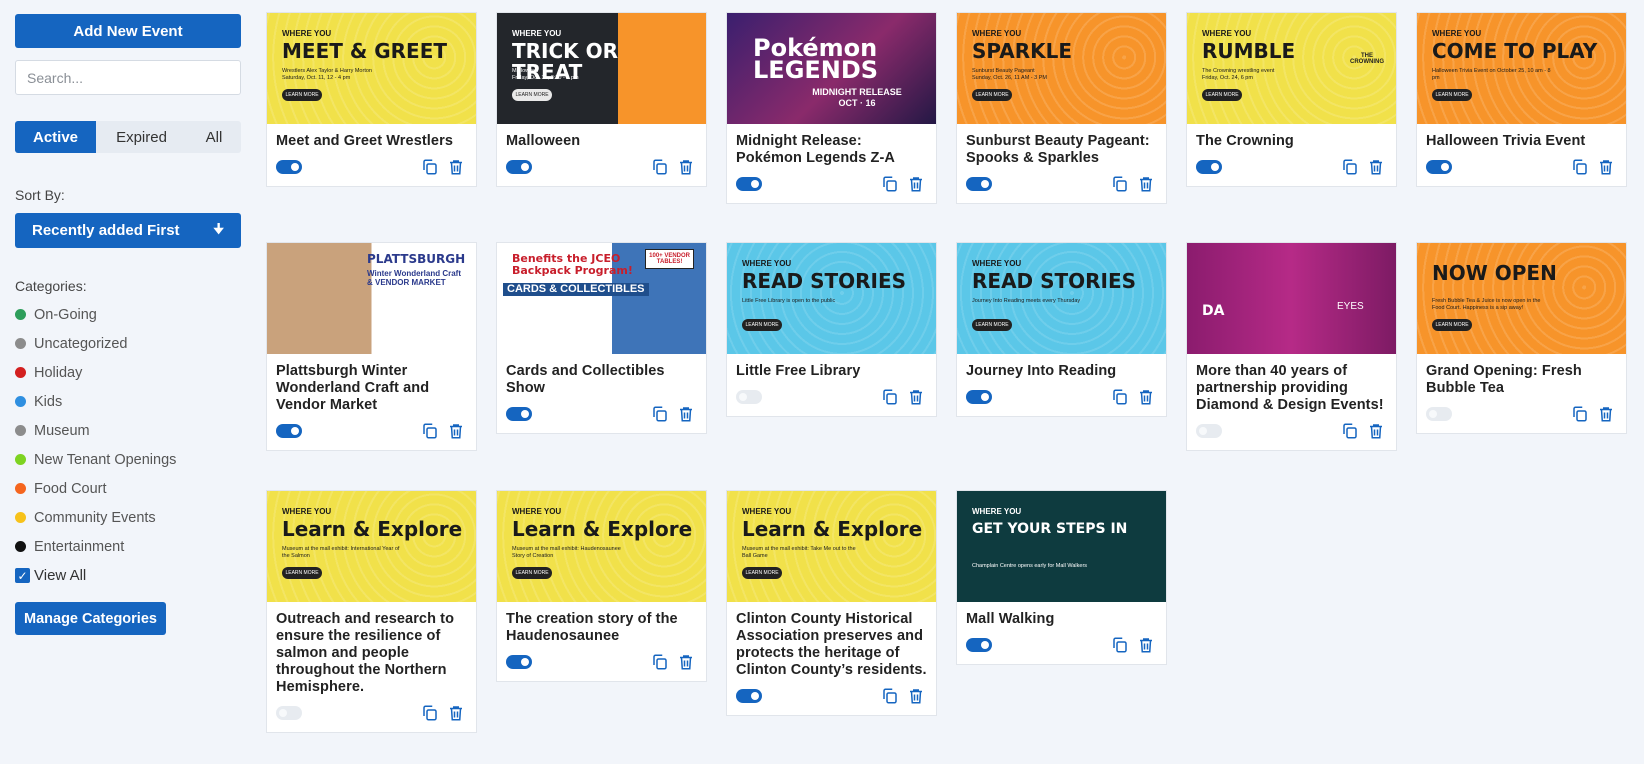 Image resolution: width=1644 pixels, height=764 pixels. Describe the element at coordinates (20, 430) in the screenshot. I see `category-color-dot` at that location.